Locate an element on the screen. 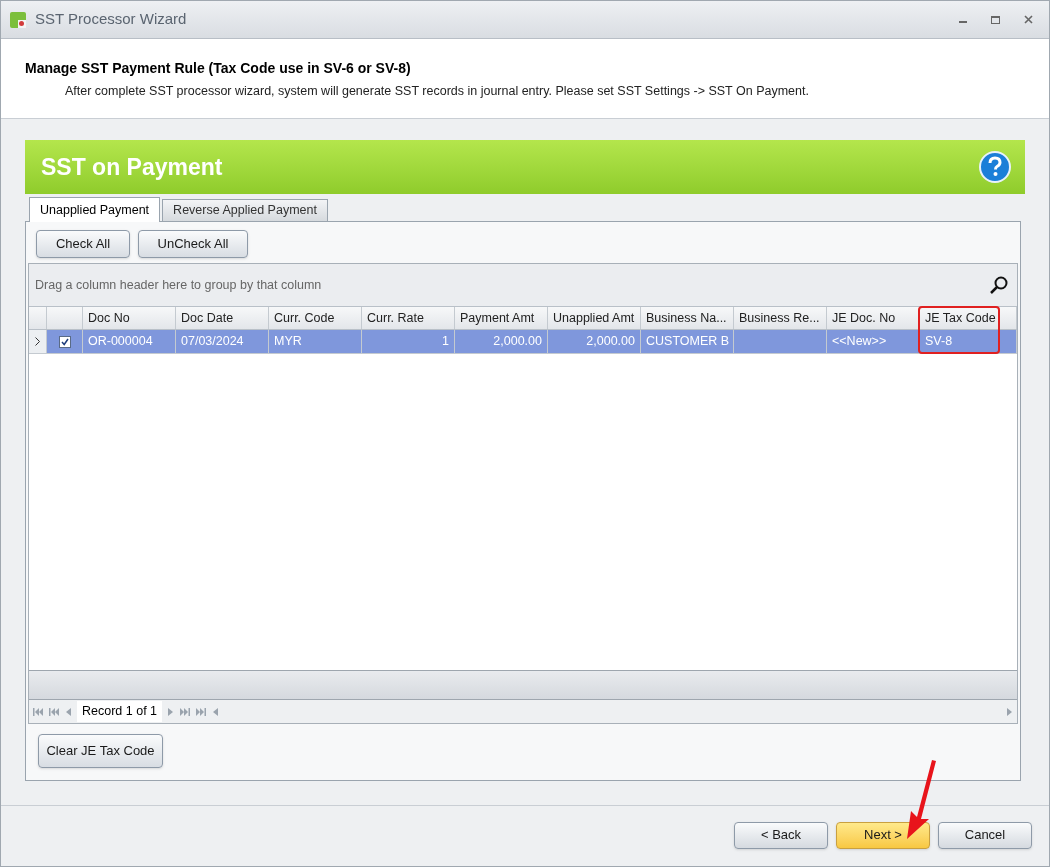 The image size is (1050, 867). window-title: SST Processor Wizard is located at coordinates (111, 19).